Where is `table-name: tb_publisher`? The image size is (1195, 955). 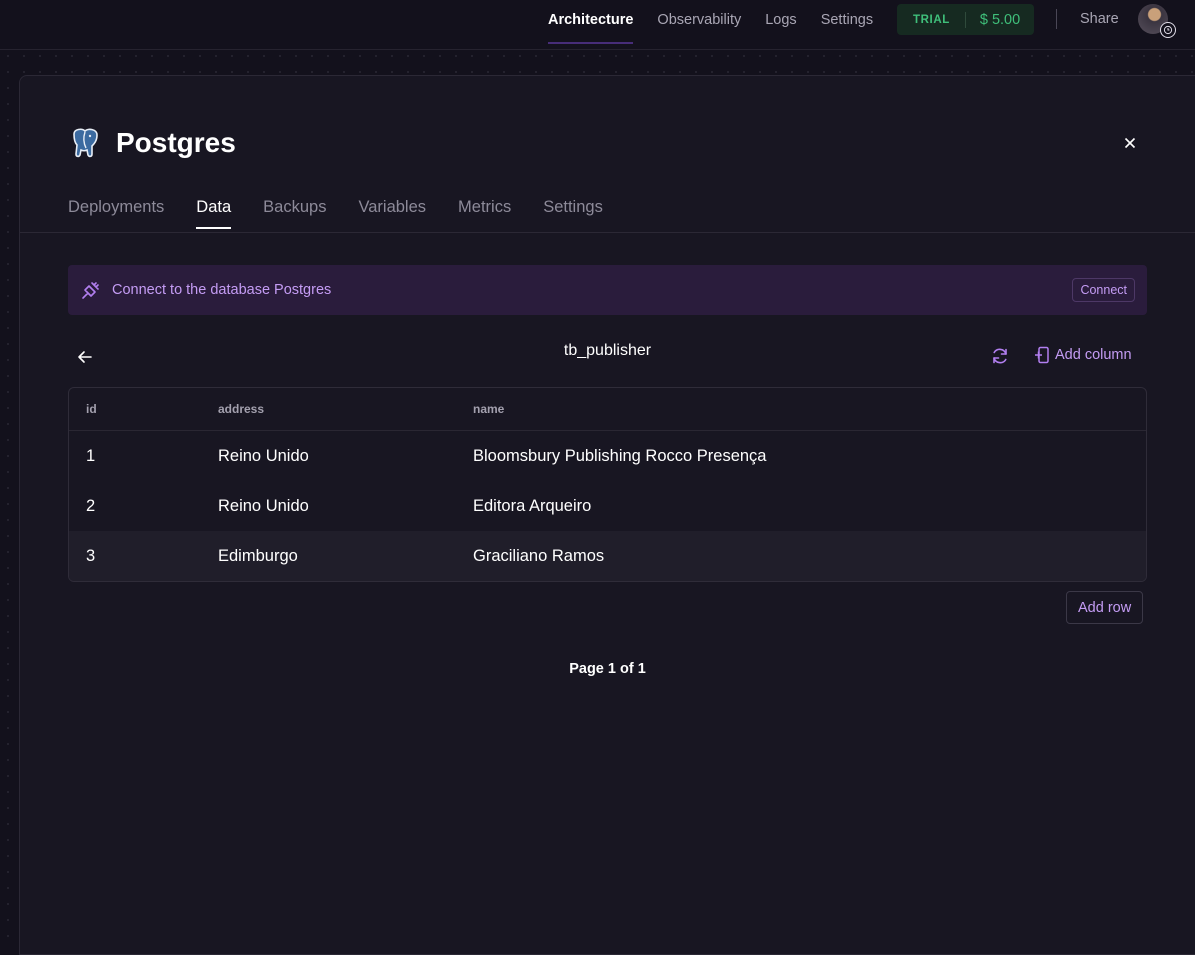
table-name: tb_publisher is located at coordinates (607, 350).